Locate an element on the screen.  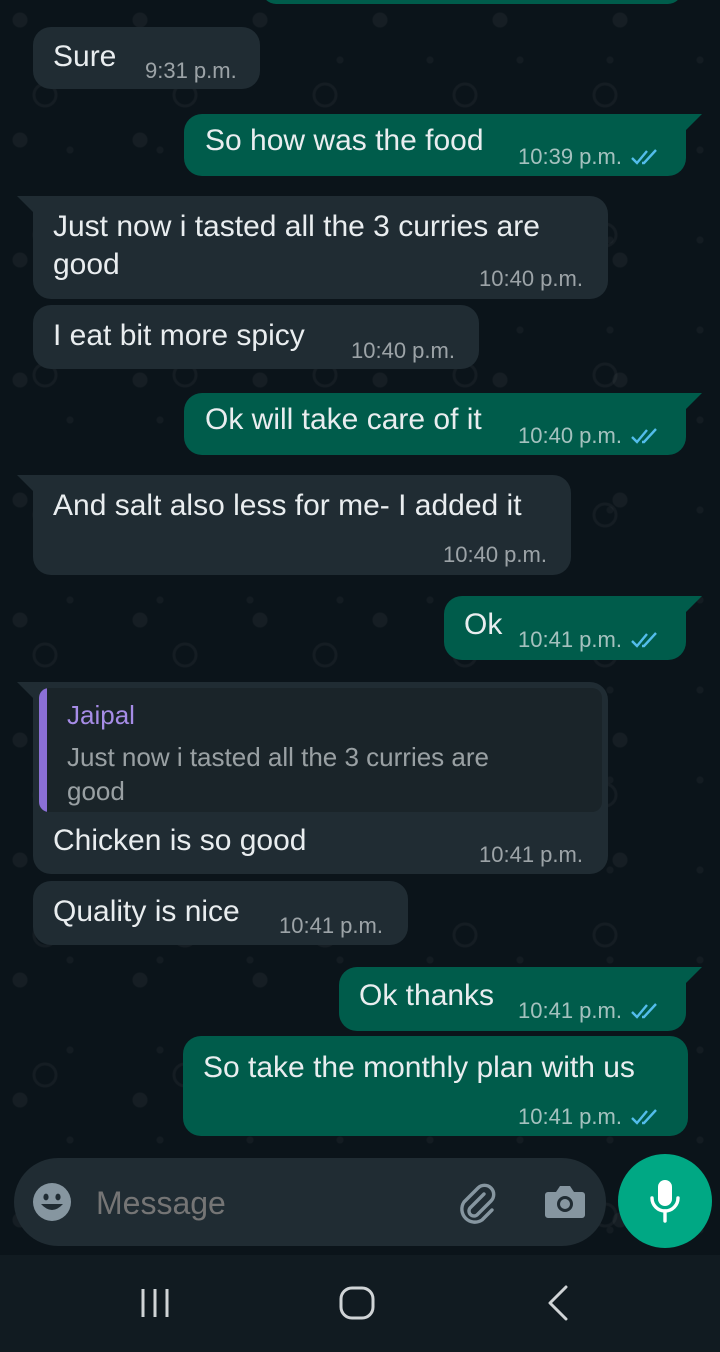
message-time: 10:39 p.m. is located at coordinates (570, 156).